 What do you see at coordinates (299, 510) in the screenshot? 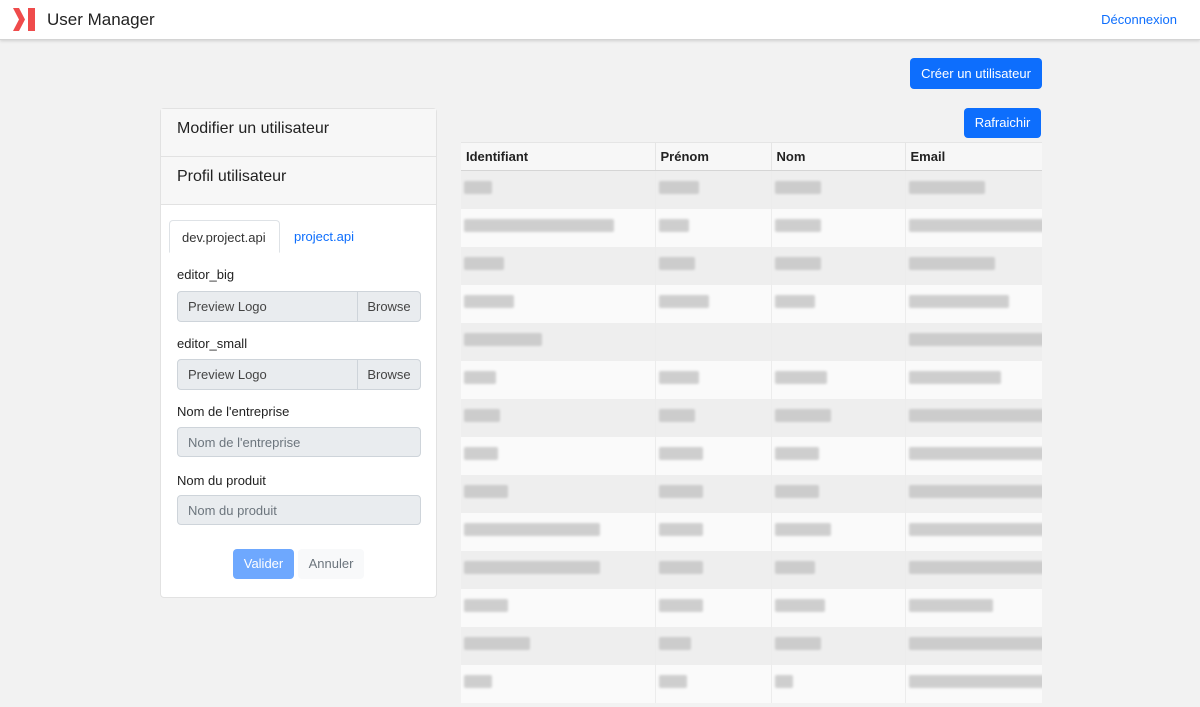
I see `product-name-input` at bounding box center [299, 510].